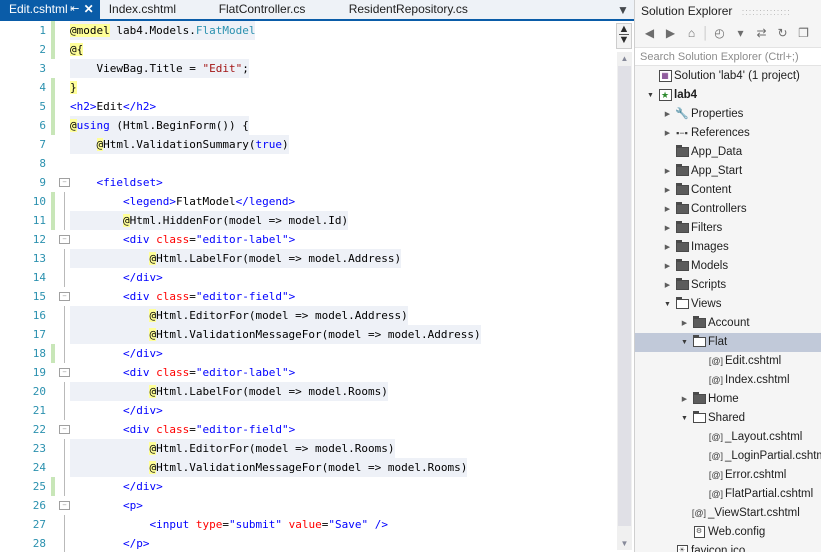  Describe the element at coordinates (308, 220) in the screenshot. I see `code-line: 11 @Html.HiddenFor(model => model.Id)` at that location.